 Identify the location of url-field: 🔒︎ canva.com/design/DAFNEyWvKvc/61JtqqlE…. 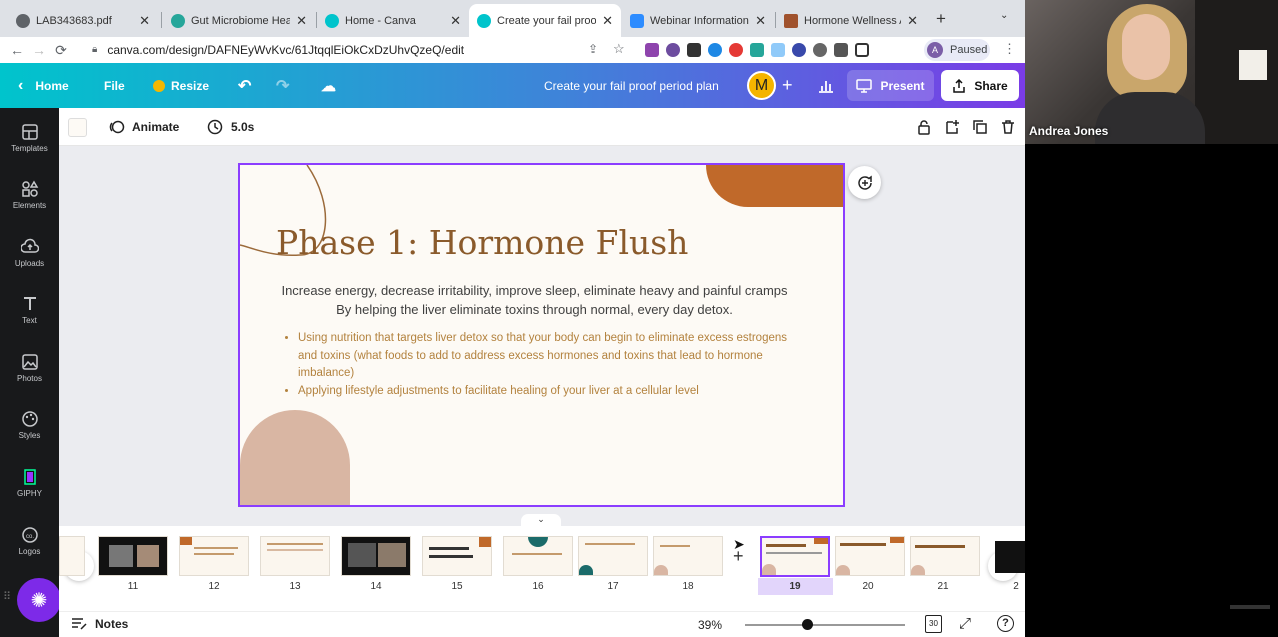
(361, 49).